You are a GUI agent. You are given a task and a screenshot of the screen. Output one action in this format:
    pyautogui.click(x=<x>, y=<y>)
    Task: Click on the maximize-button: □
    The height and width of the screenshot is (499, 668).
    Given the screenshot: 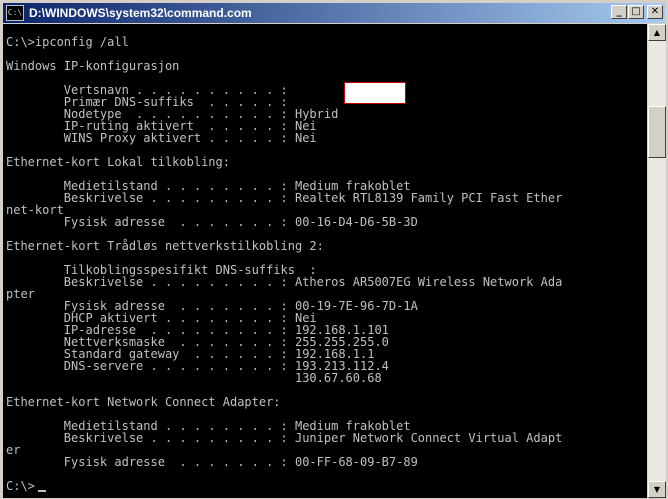 What is the action you would take?
    pyautogui.click(x=636, y=12)
    